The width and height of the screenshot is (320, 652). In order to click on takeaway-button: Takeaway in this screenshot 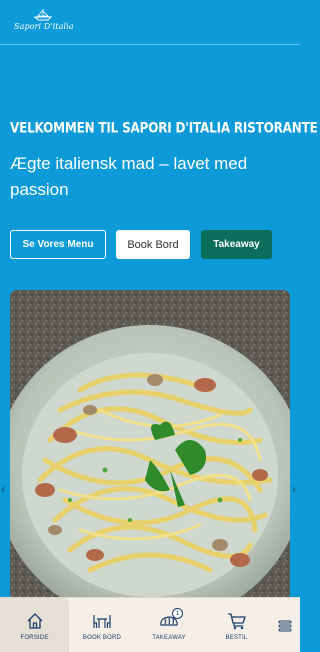, I will do `click(236, 244)`.